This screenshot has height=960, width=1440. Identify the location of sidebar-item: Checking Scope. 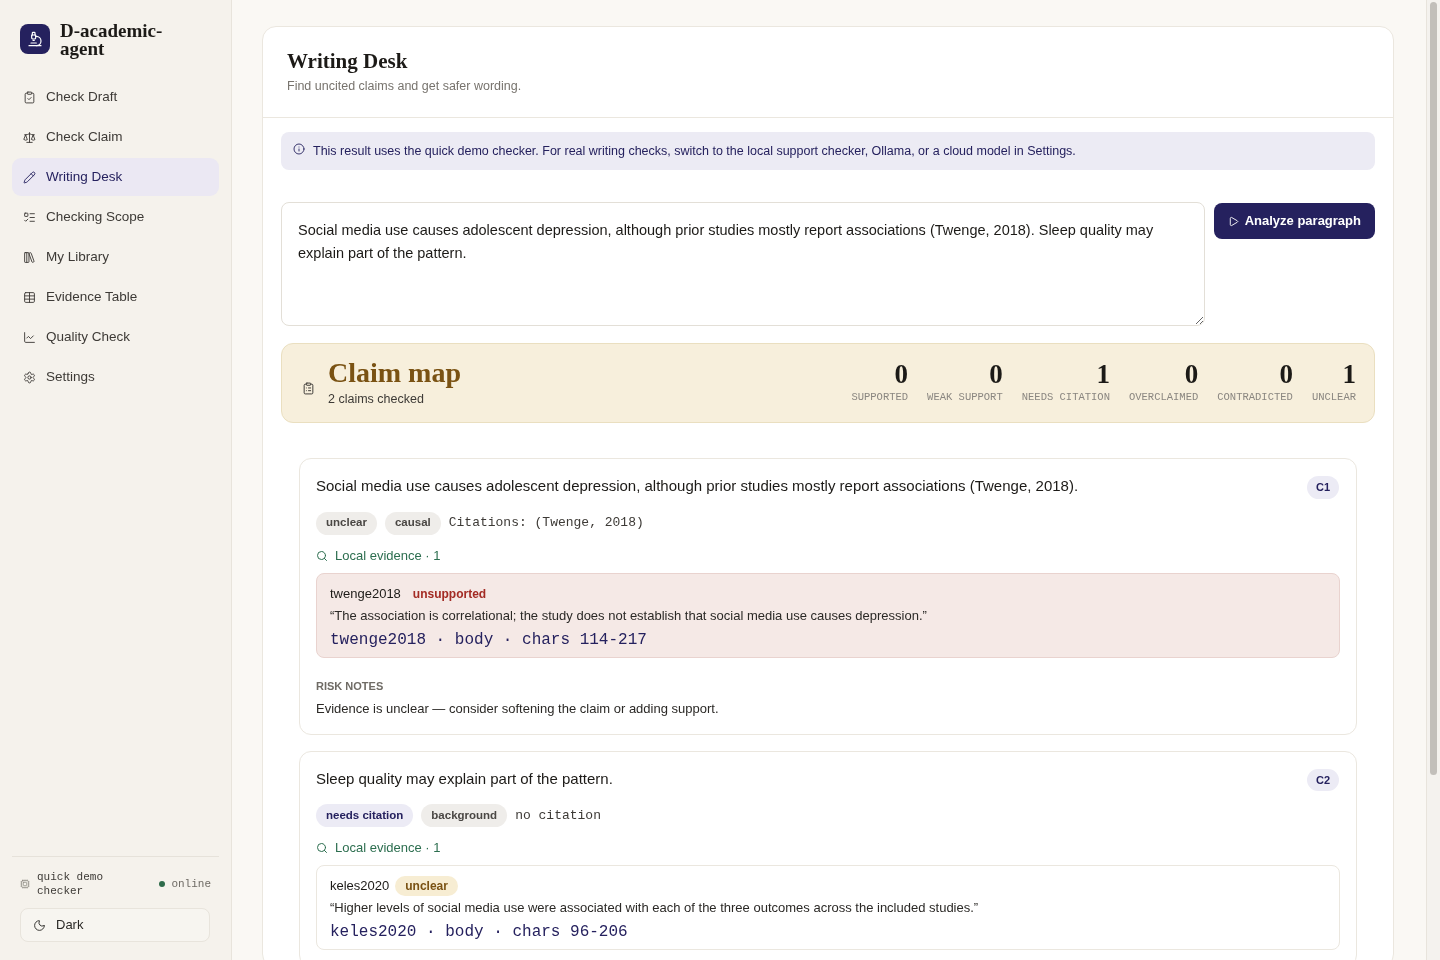
(115, 217).